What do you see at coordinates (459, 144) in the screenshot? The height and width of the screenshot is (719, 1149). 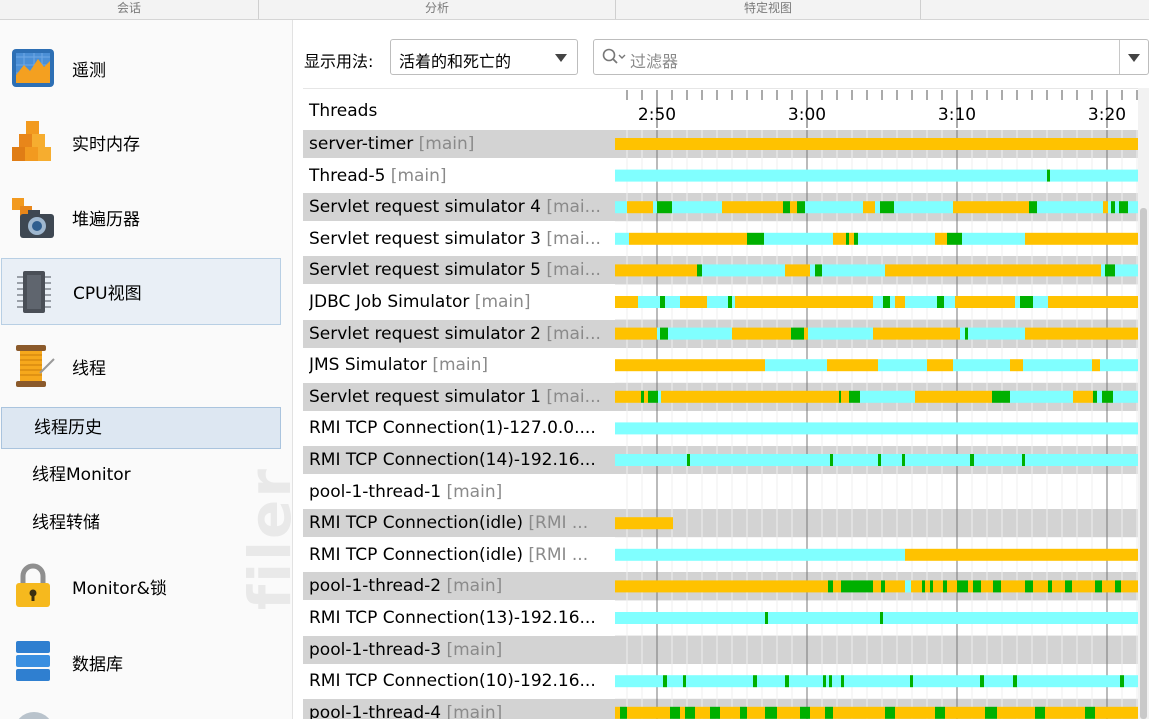 I see `thread-name: server-timer [main]` at bounding box center [459, 144].